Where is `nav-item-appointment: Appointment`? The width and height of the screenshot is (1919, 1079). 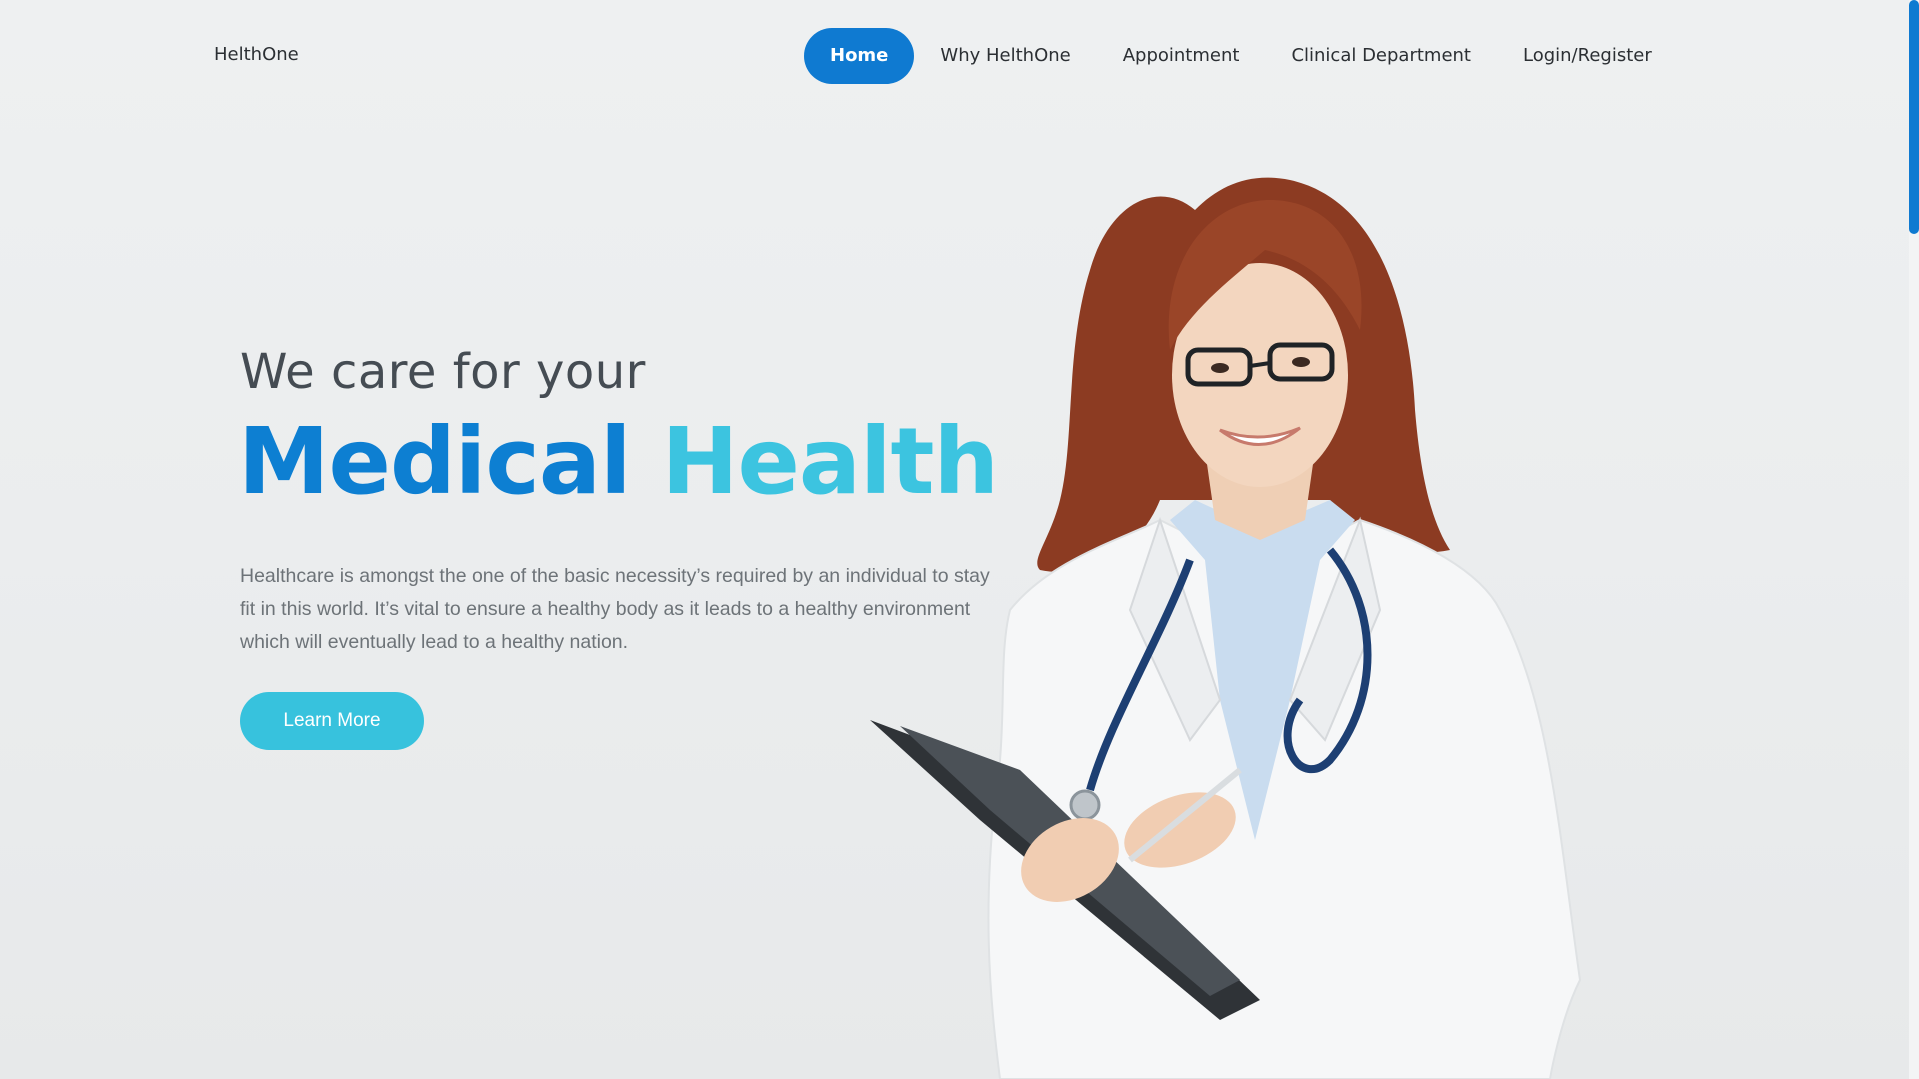
nav-item-appointment: Appointment is located at coordinates (1181, 56).